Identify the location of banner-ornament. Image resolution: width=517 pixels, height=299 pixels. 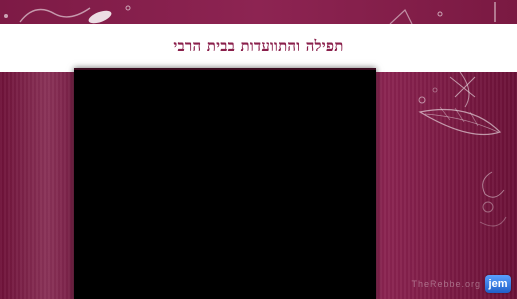
(250, 13).